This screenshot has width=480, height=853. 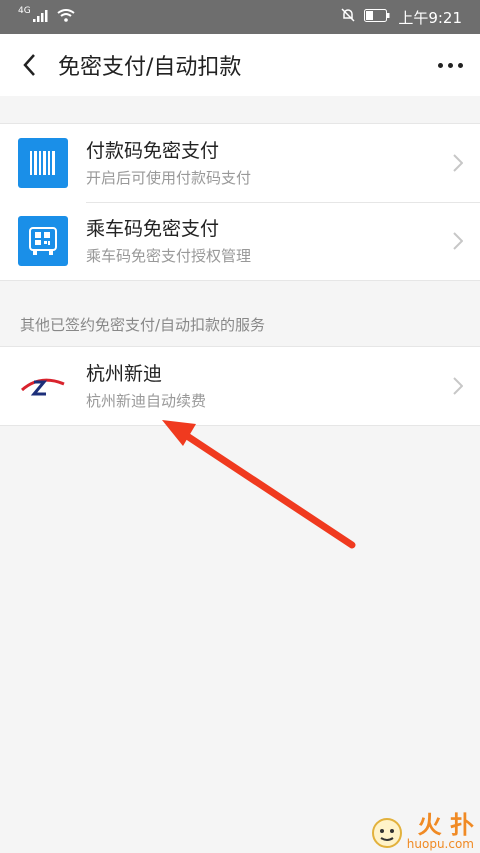 I want to click on list-item-payment-code: 付款码免密支付 开启后可使用付款码支付, so click(x=240, y=163).